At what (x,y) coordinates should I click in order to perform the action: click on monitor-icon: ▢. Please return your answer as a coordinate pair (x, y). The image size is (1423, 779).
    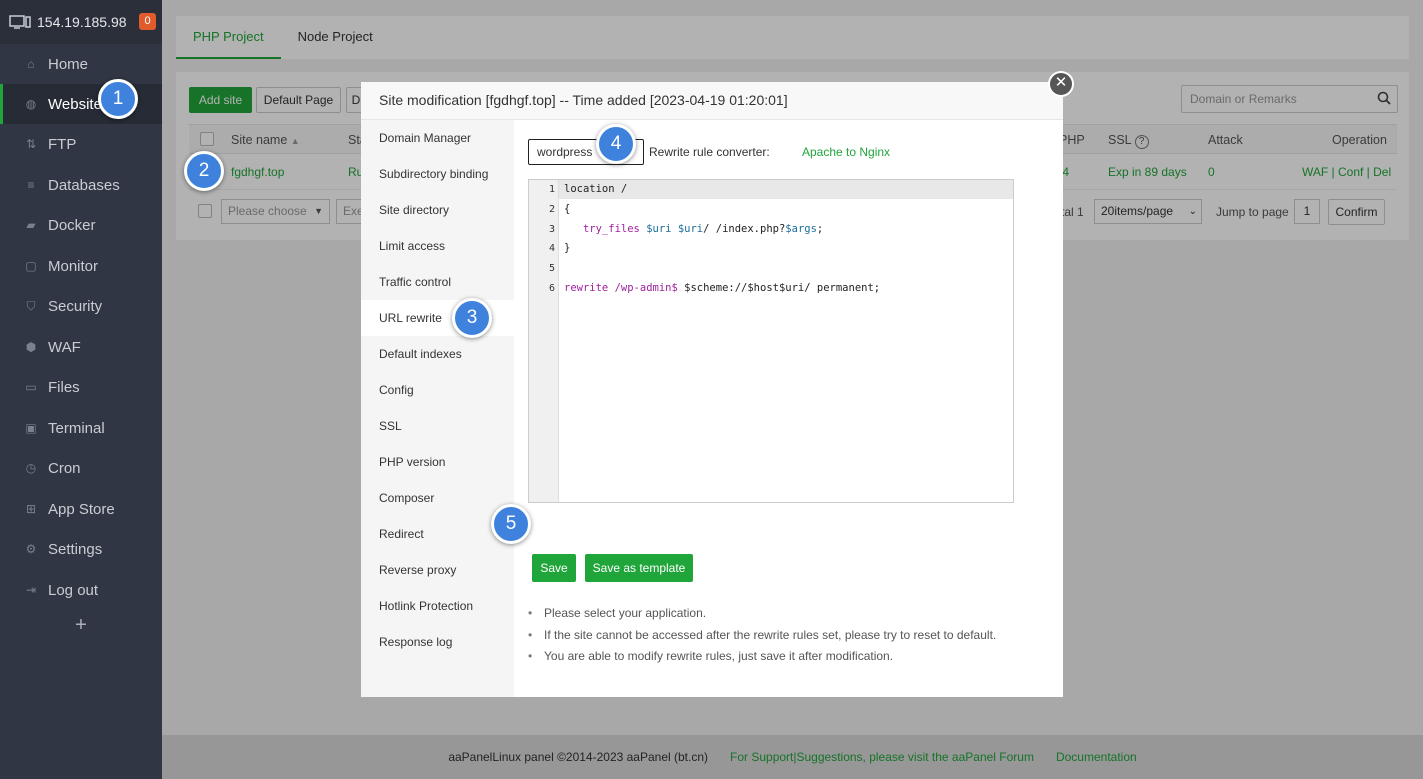
    Looking at the image, I should click on (31, 266).